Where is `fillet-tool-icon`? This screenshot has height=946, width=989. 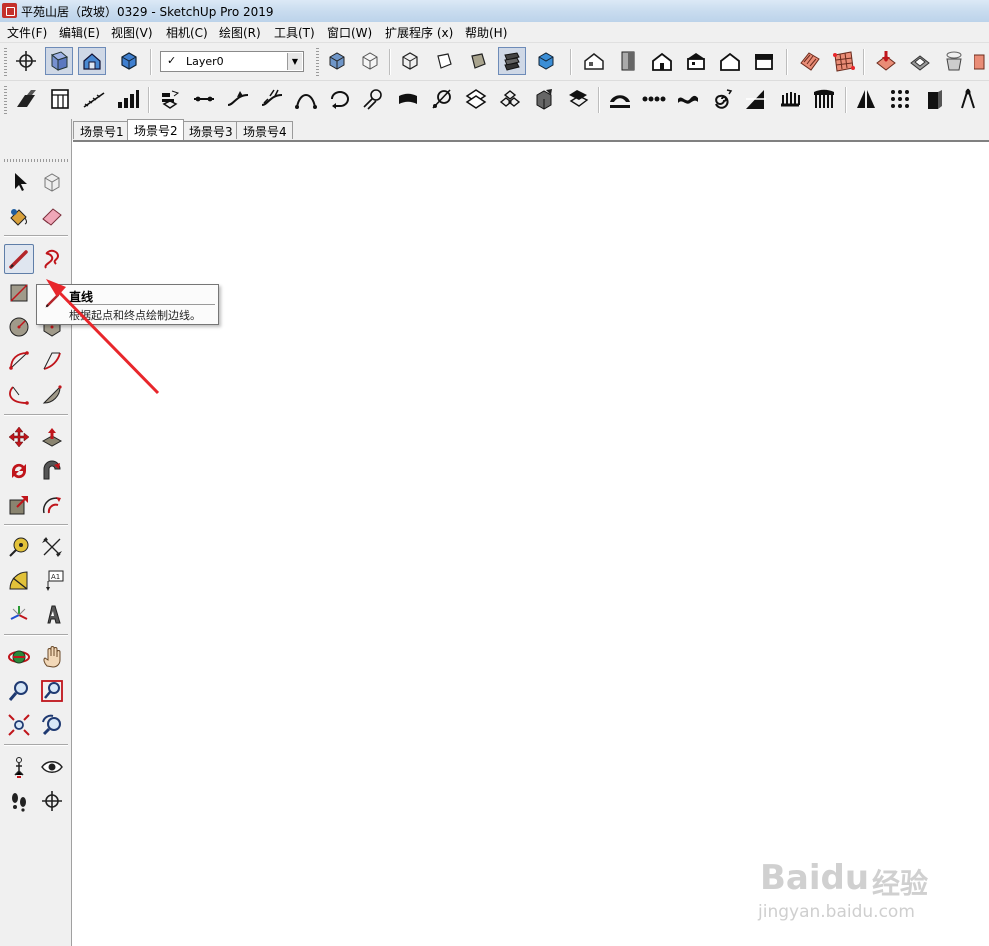
fillet-tool-icon is located at coordinates (374, 99).